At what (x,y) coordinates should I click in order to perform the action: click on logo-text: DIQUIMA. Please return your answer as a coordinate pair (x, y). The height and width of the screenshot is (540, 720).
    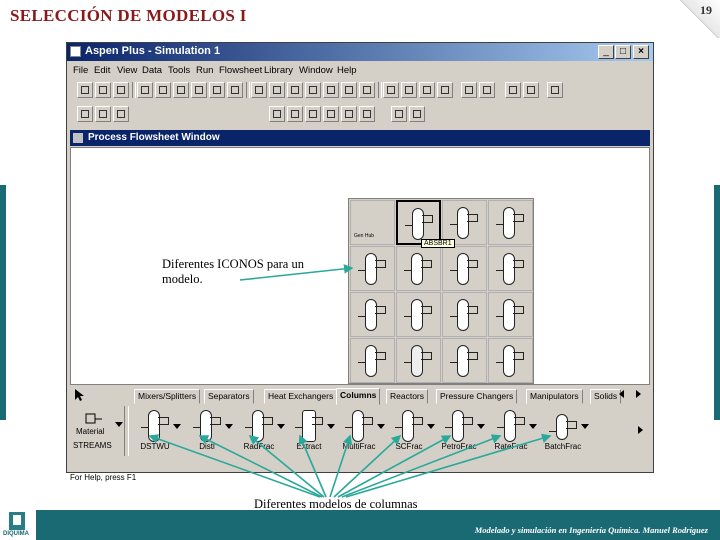
    Looking at the image, I should click on (16, 534).